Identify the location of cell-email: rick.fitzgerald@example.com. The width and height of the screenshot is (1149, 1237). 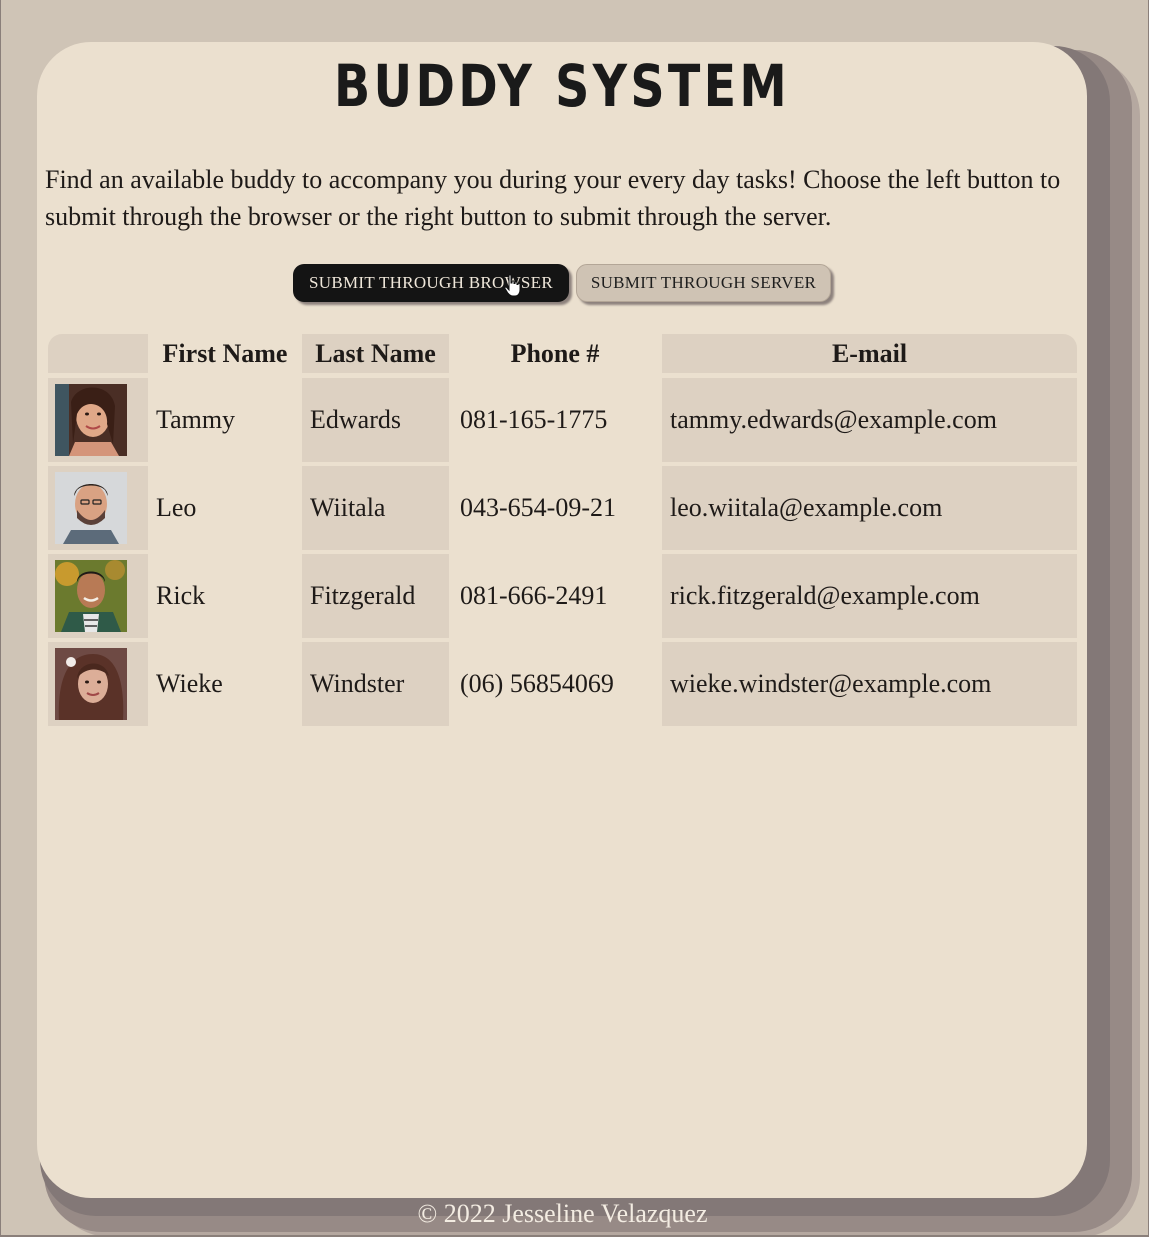
(869, 596).